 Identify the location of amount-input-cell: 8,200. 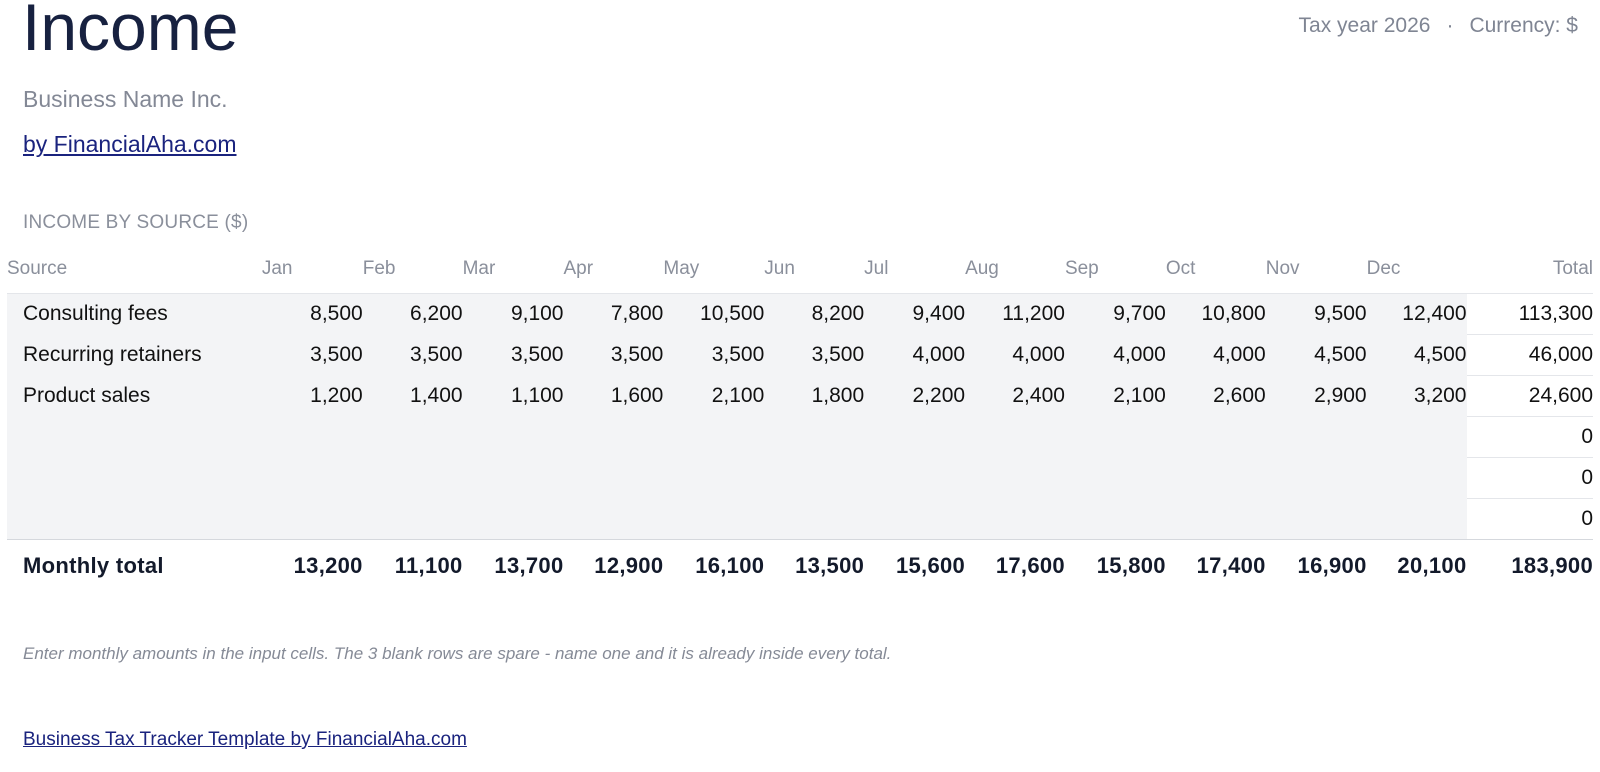
(814, 314).